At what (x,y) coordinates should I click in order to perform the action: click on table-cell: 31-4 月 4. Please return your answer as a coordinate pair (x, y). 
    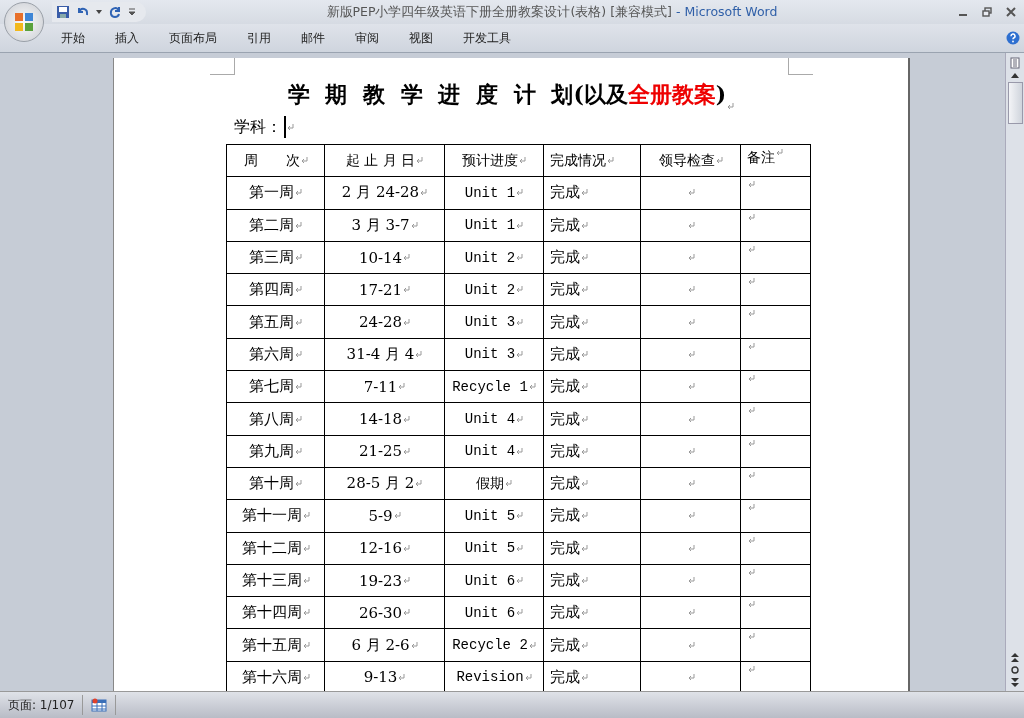
    Looking at the image, I should click on (380, 354).